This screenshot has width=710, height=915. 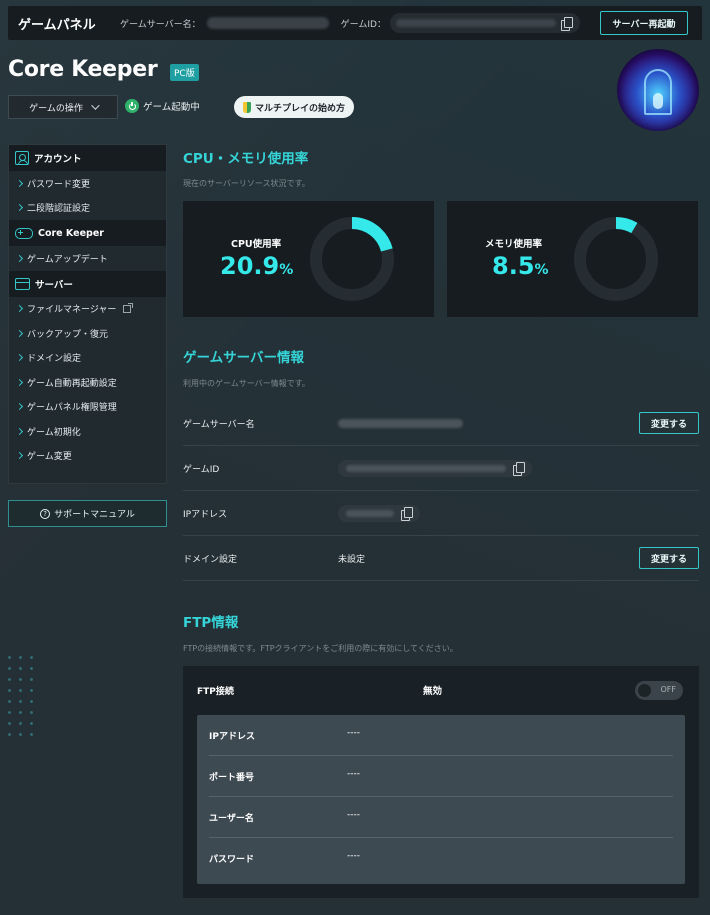 What do you see at coordinates (87, 431) in the screenshot?
I see `sidebar-item-game-reset: ゲーム初期化` at bounding box center [87, 431].